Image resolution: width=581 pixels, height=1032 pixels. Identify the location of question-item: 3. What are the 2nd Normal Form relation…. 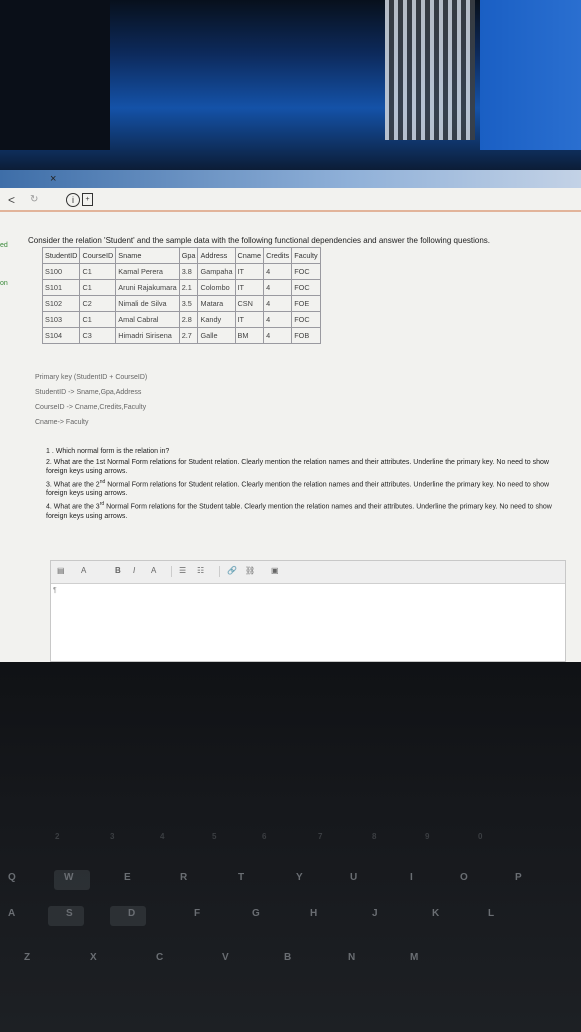
(298, 488).